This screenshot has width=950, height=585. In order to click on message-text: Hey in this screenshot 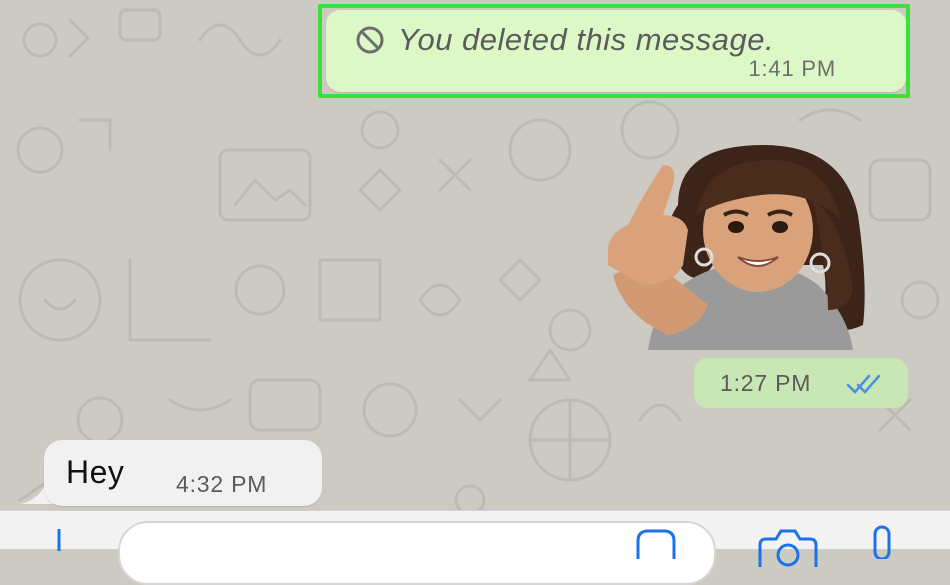, I will do `click(95, 472)`.